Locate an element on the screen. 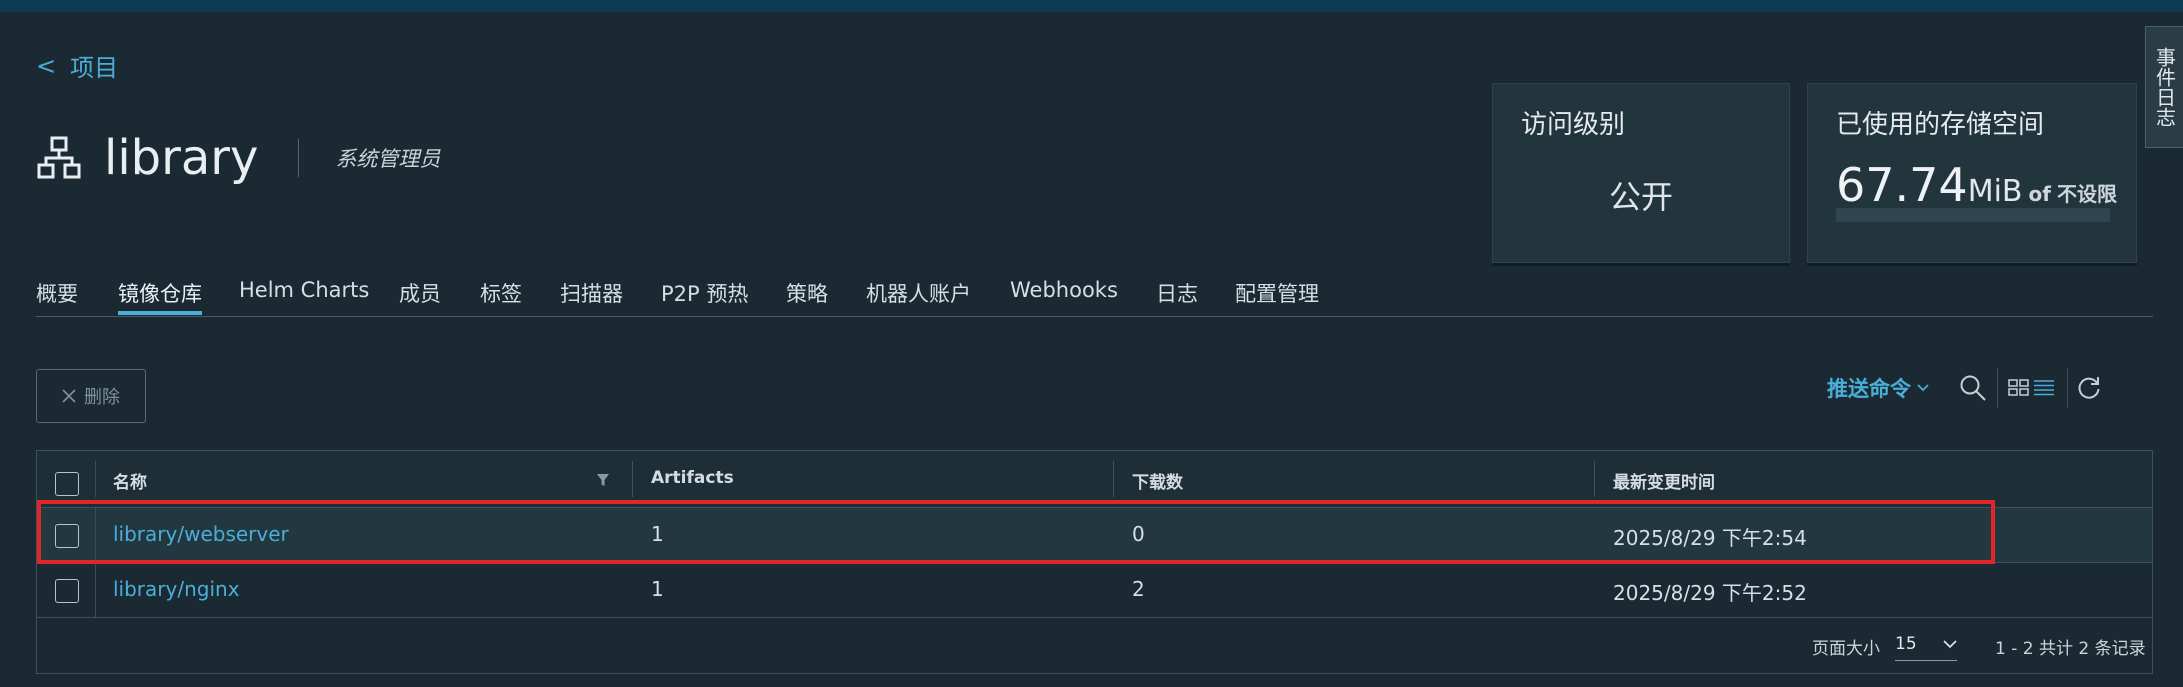 The width and height of the screenshot is (2183, 687). pull-count: 2 is located at coordinates (1138, 589).